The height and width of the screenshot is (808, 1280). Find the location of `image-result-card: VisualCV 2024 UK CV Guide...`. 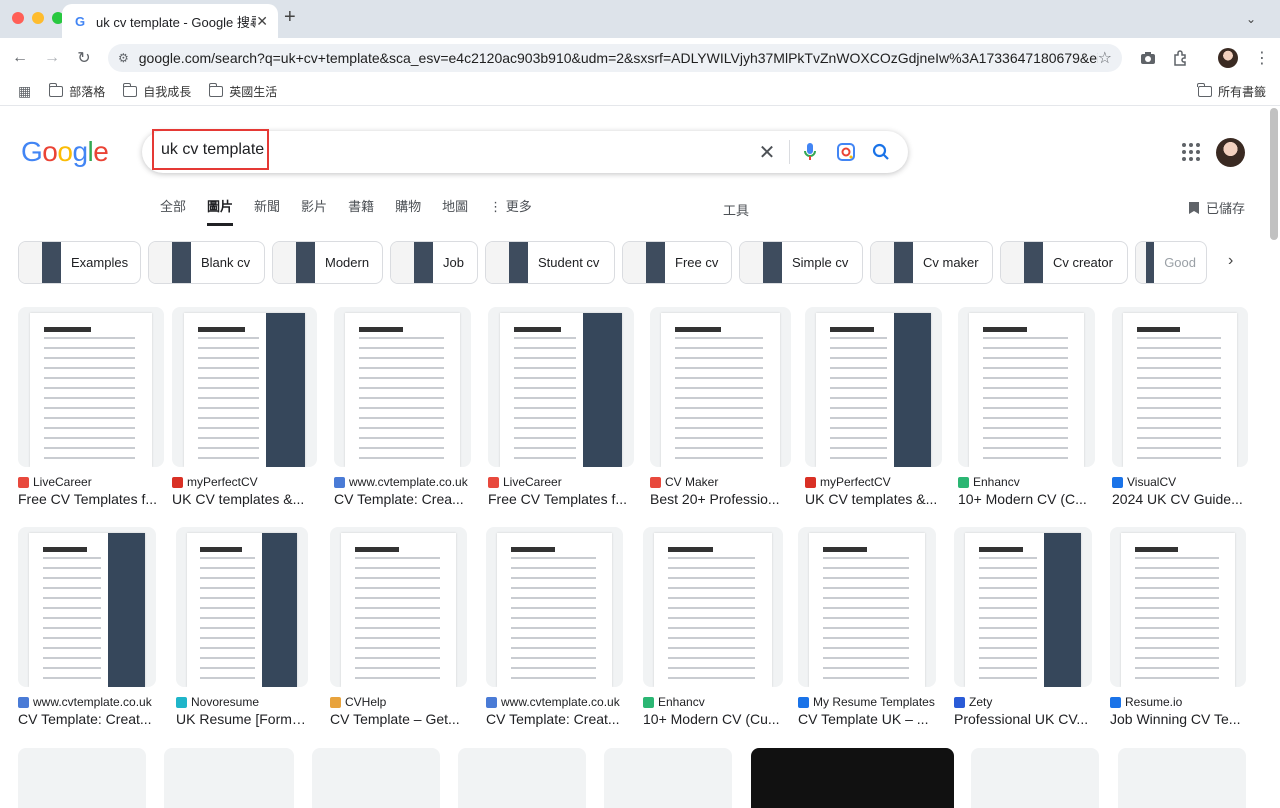

image-result-card: VisualCV 2024 UK CV Guide... is located at coordinates (1180, 407).